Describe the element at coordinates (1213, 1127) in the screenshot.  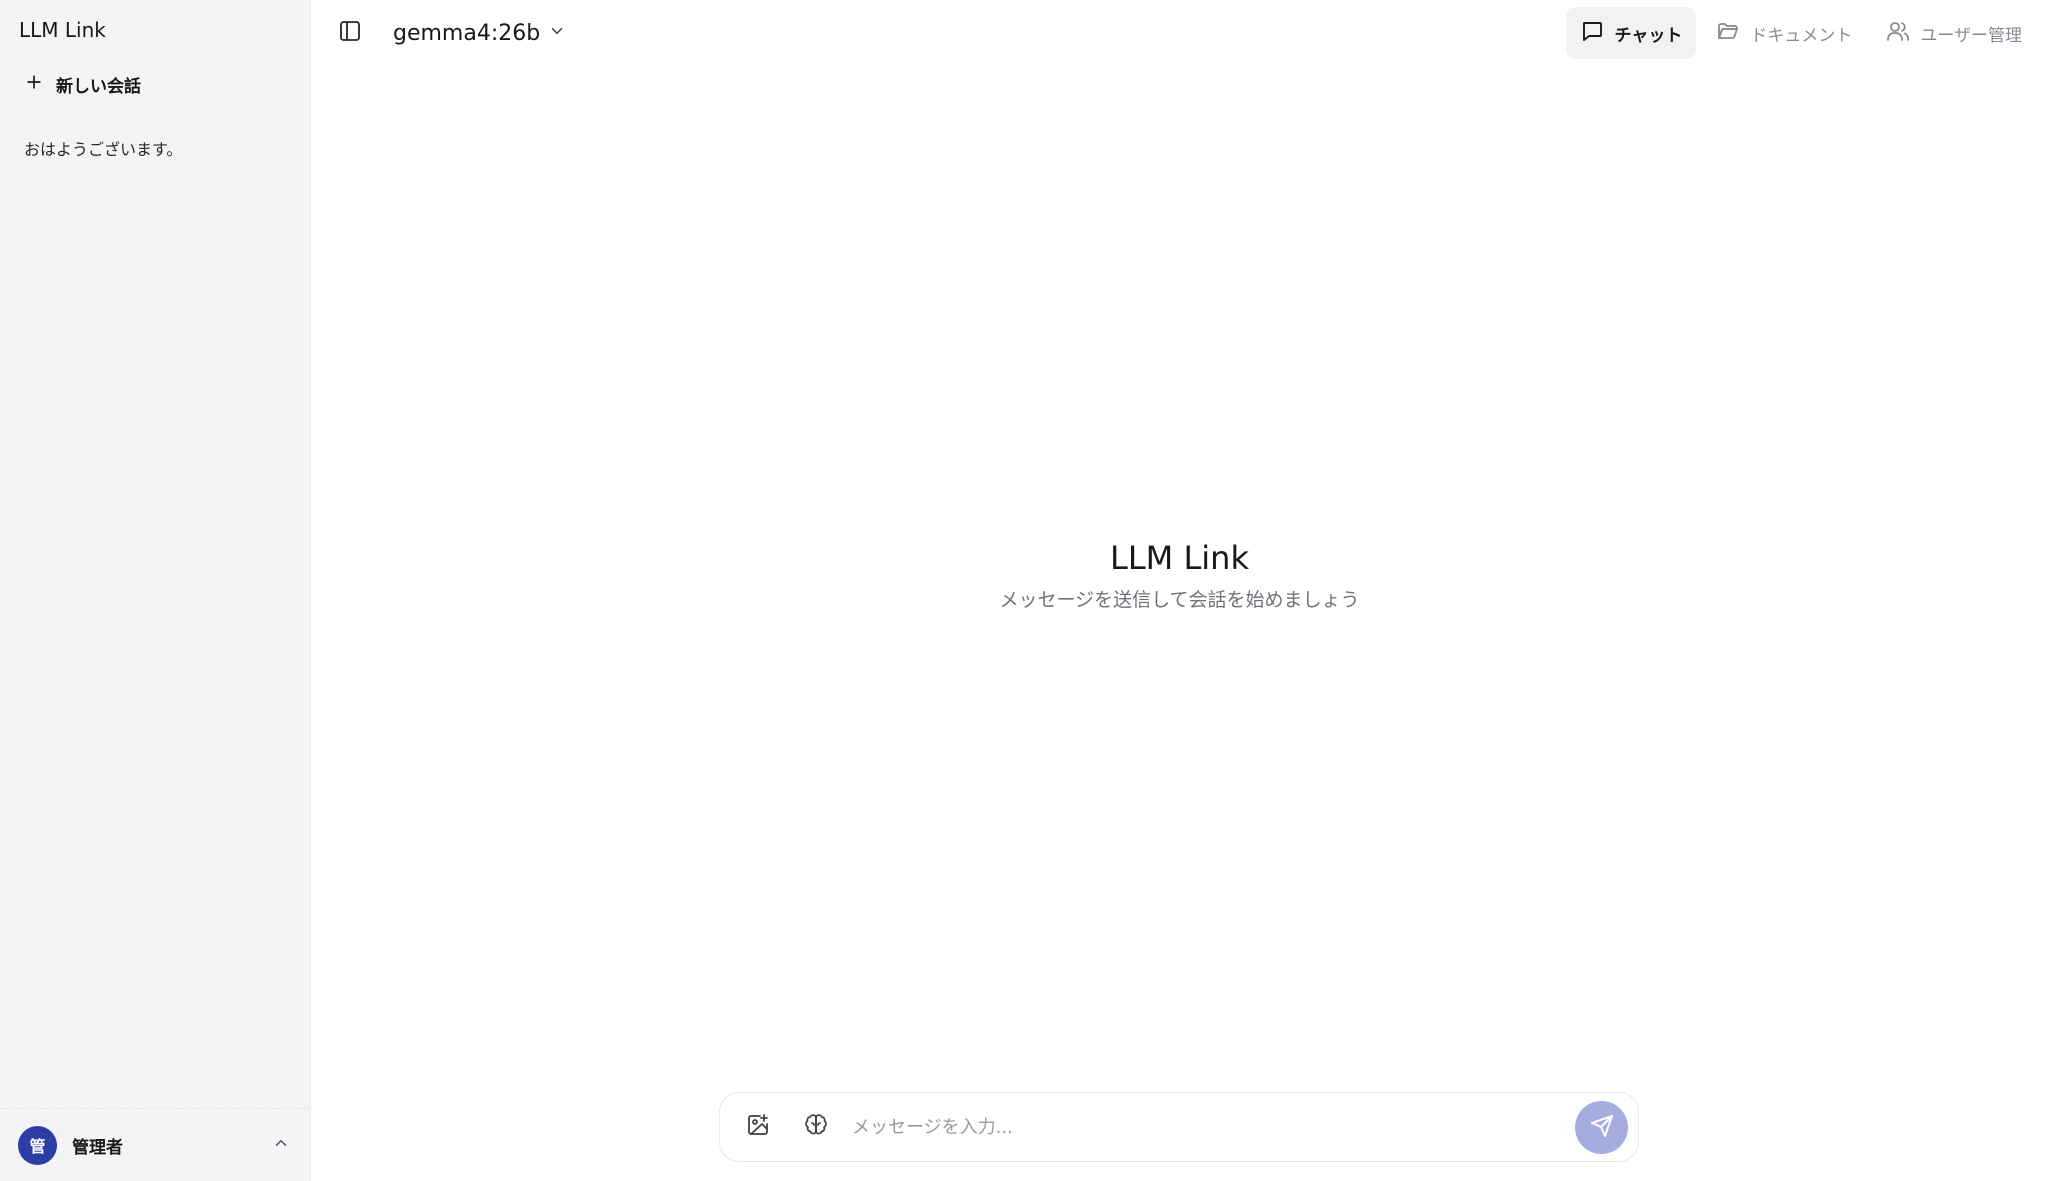
I see `message-input` at that location.